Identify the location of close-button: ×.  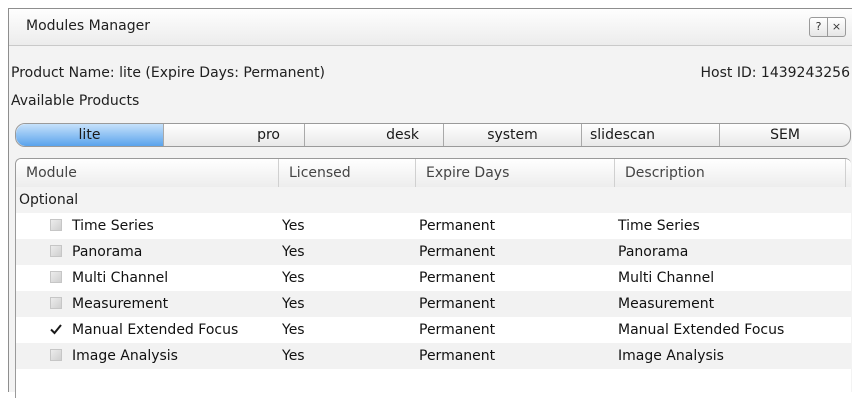
(836, 27).